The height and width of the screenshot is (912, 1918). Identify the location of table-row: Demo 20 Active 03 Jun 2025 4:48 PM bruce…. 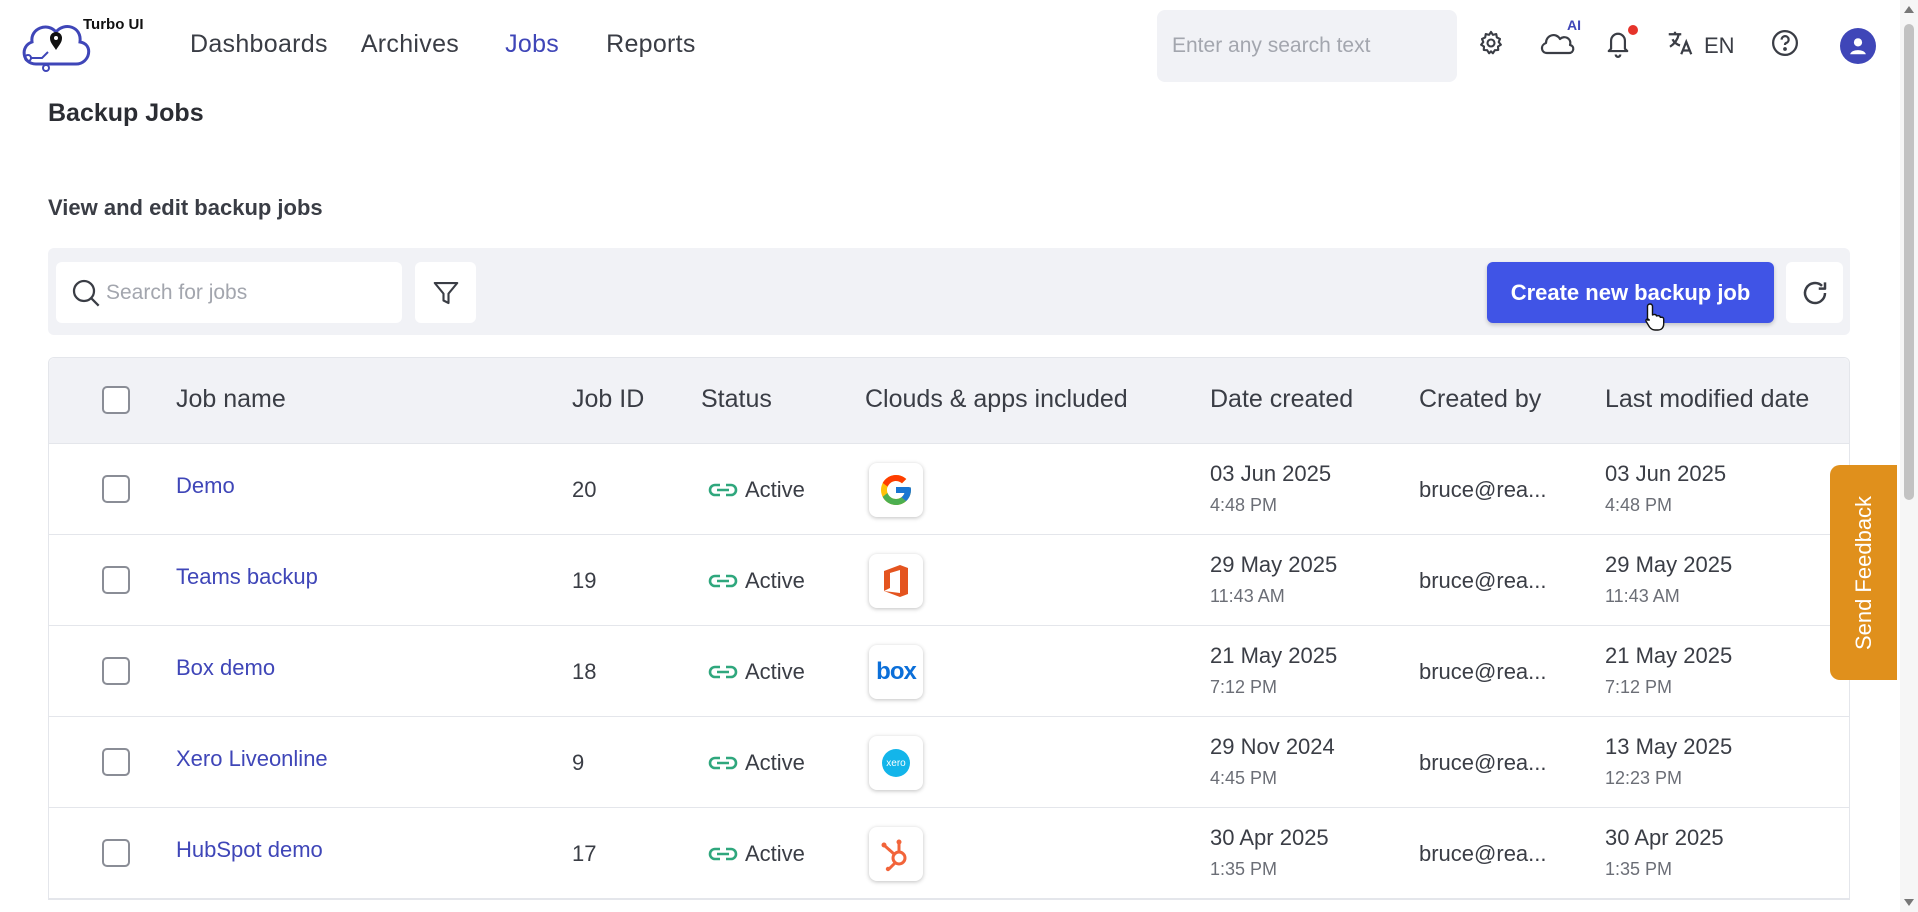
(949, 489).